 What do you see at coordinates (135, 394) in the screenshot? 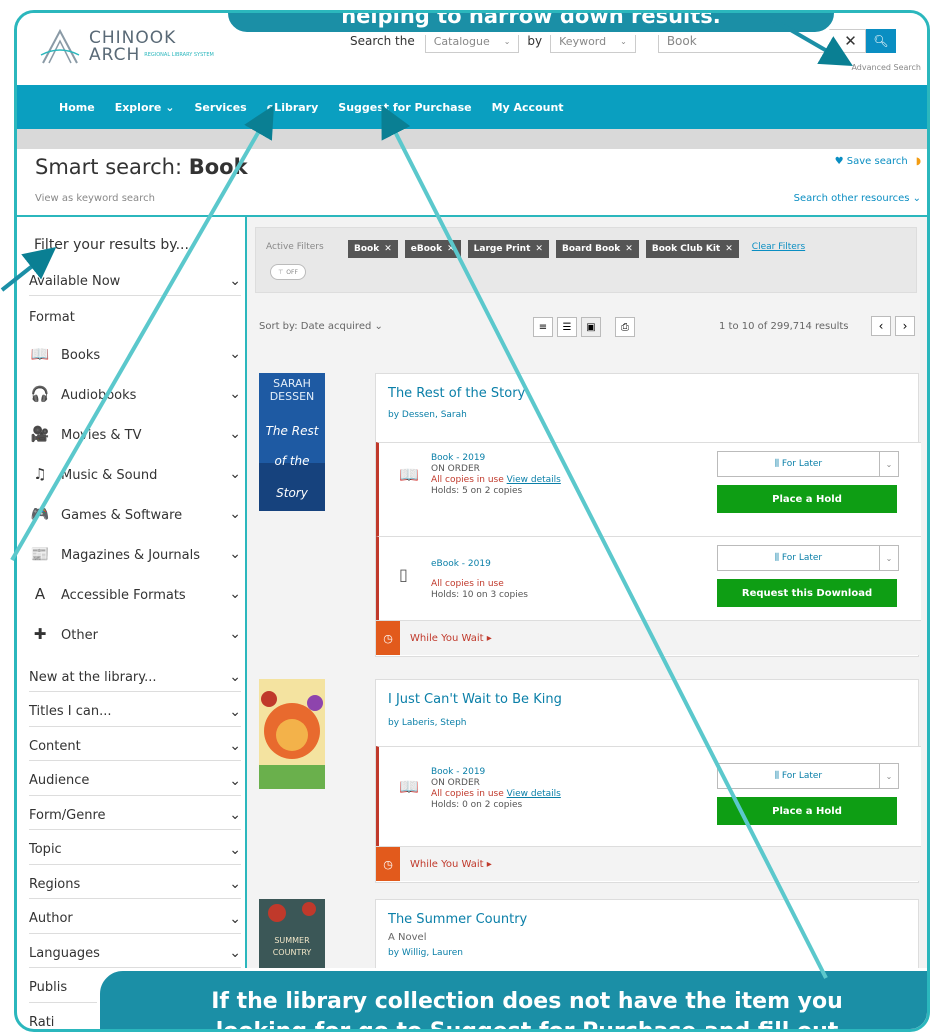
I see `format-filter-1: 🎧 Audiobooks ⌄` at bounding box center [135, 394].